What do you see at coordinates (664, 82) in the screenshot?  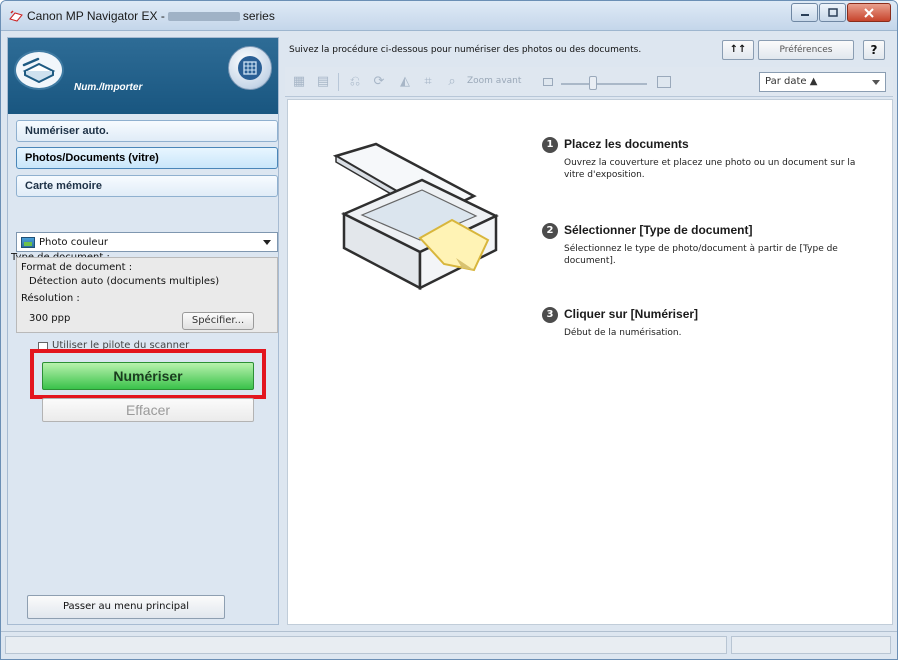 I see `thumbnail-large-icon` at bounding box center [664, 82].